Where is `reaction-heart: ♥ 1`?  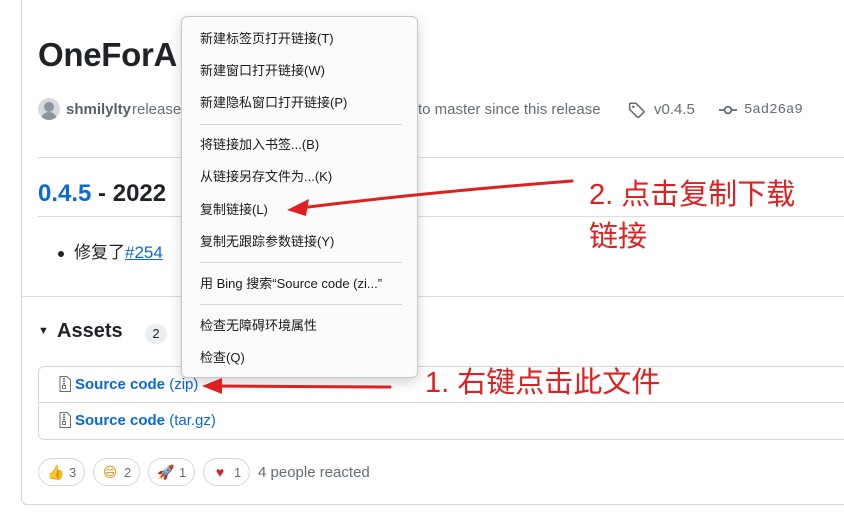 reaction-heart: ♥ 1 is located at coordinates (226, 472).